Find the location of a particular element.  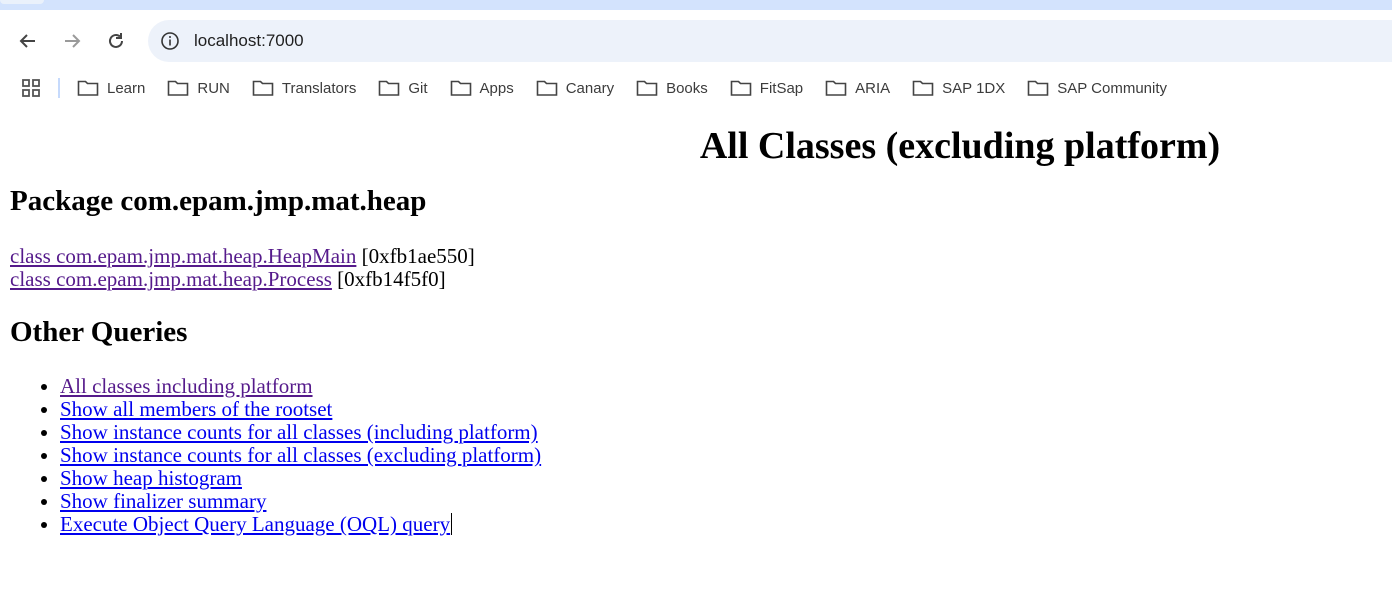

back-button is located at coordinates (28, 41).